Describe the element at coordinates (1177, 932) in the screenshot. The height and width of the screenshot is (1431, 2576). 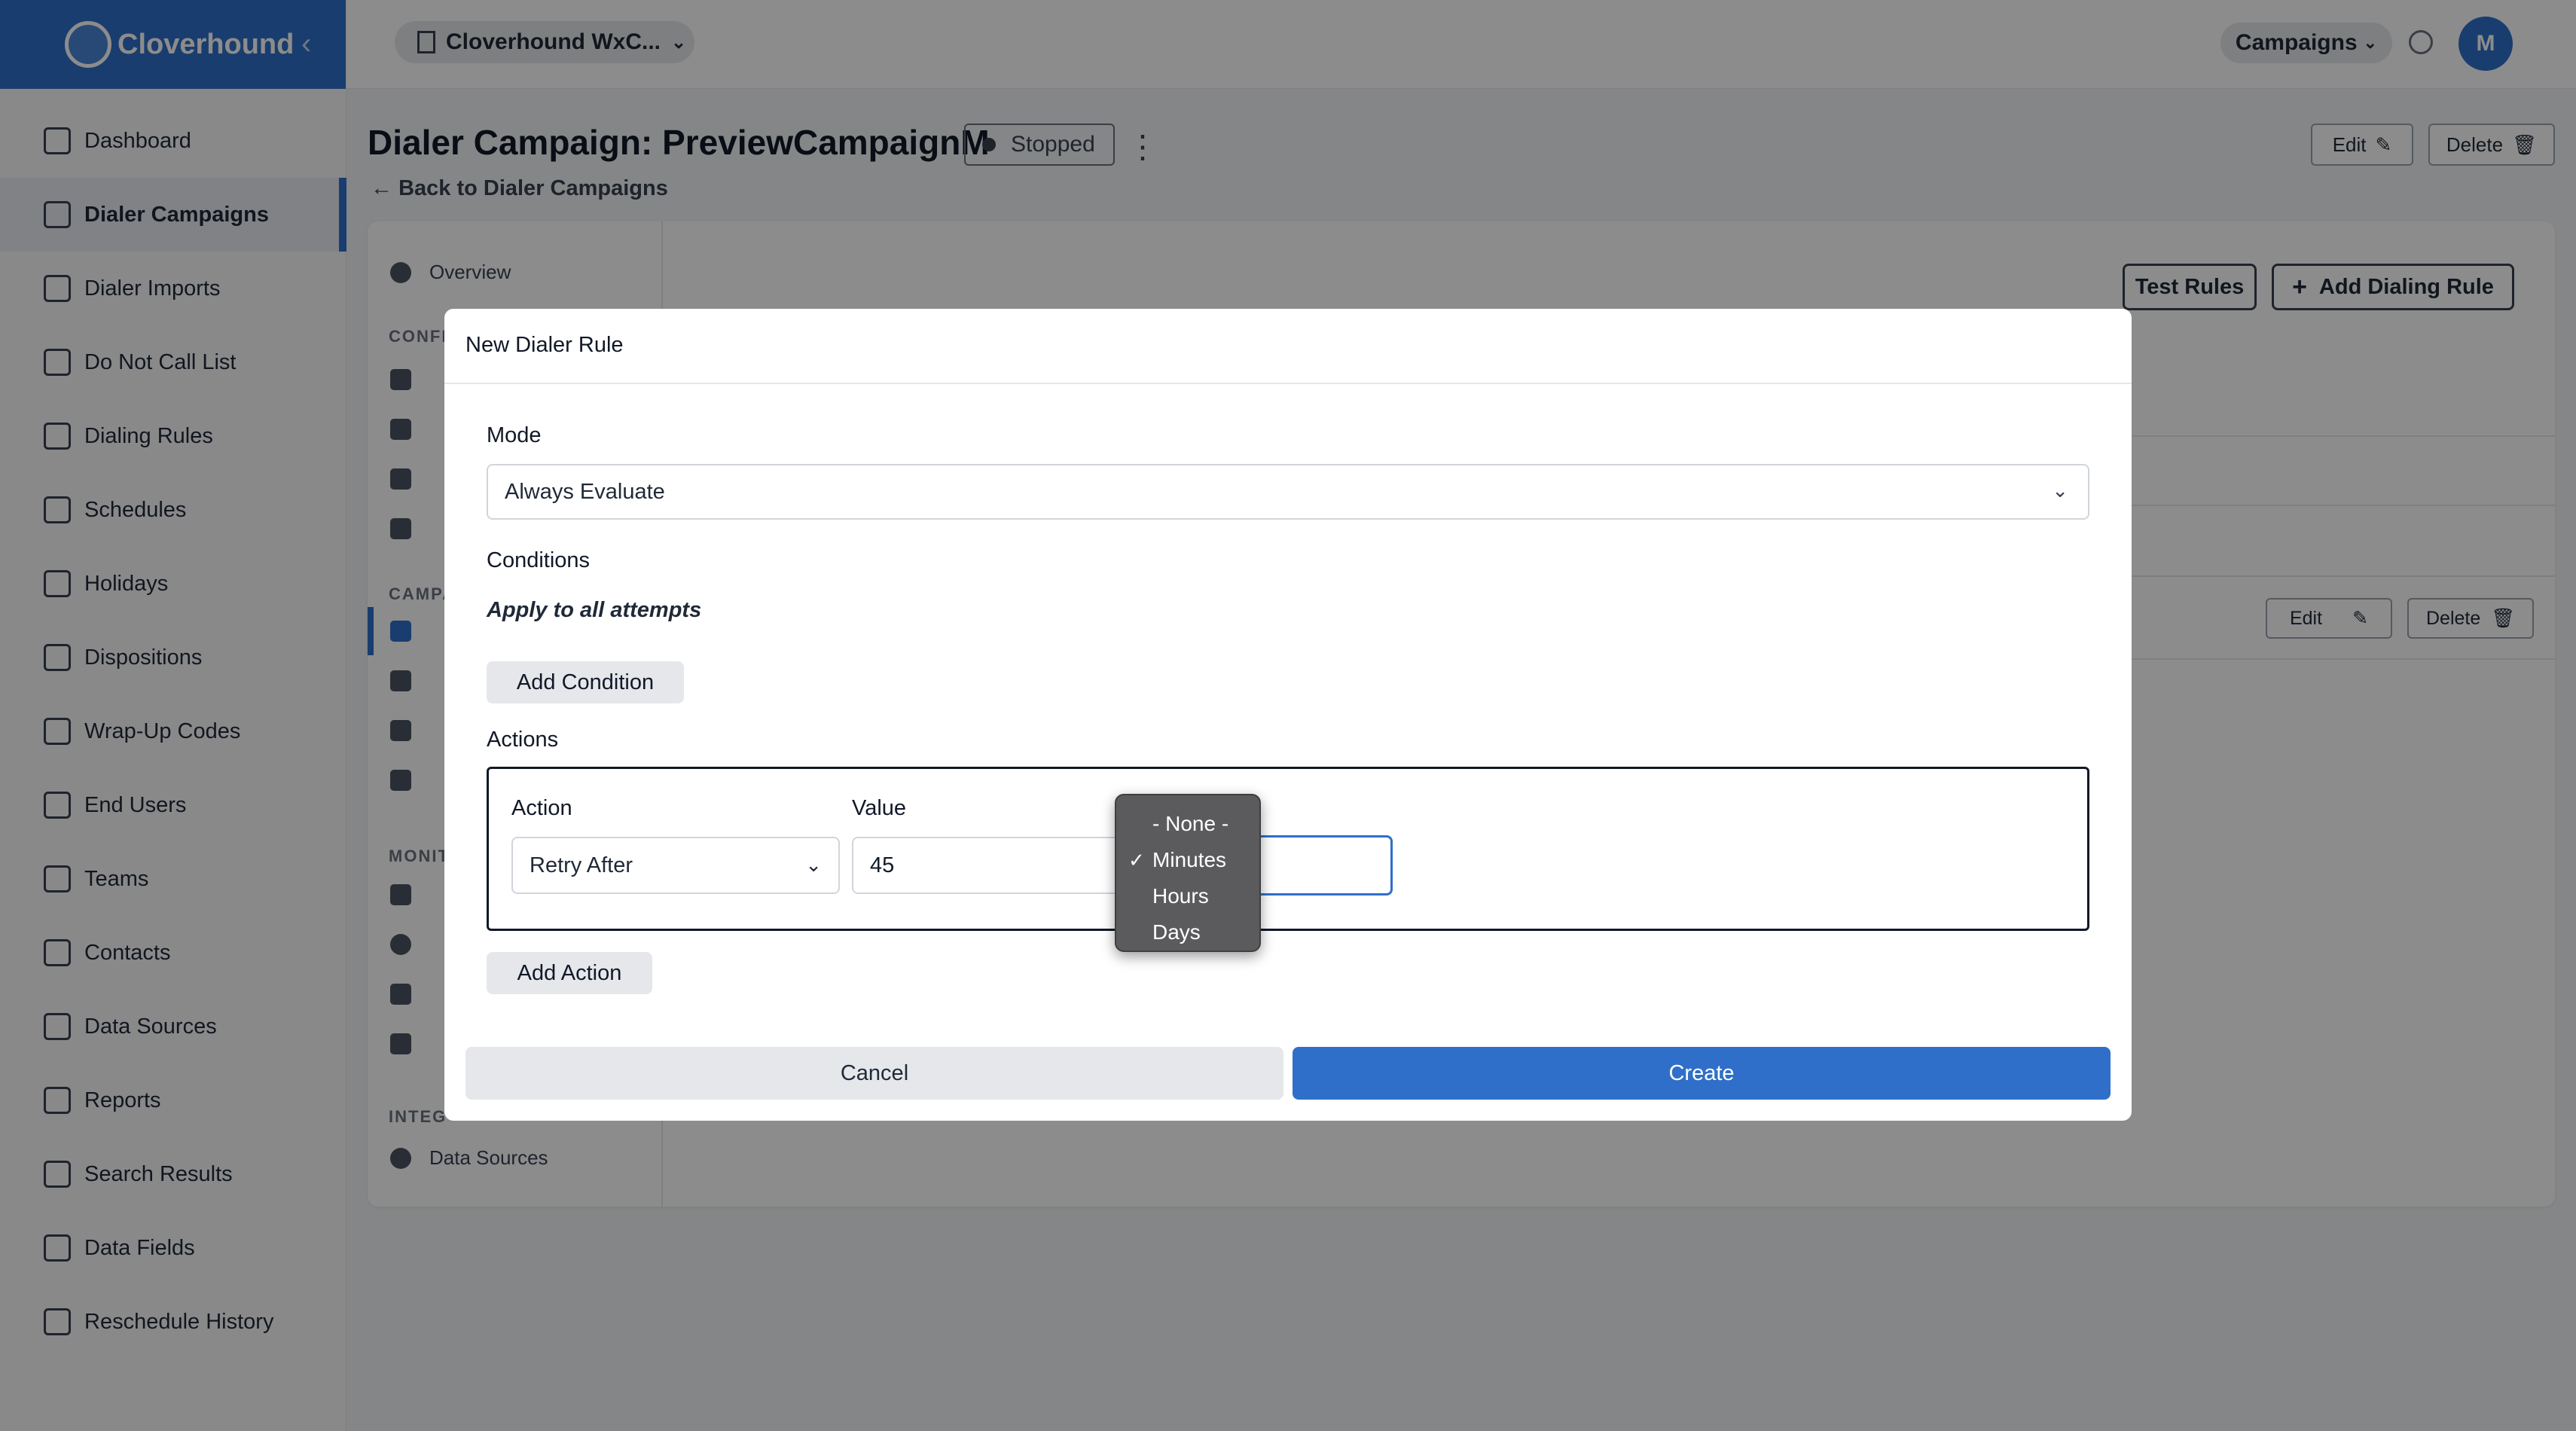
I see `unit-option-label: Days` at that location.